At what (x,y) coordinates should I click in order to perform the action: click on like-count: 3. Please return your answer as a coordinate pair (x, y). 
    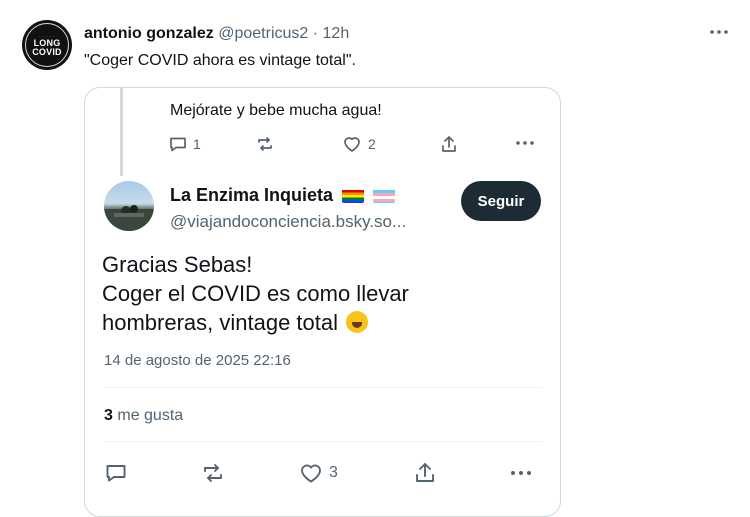
    Looking at the image, I should click on (333, 472).